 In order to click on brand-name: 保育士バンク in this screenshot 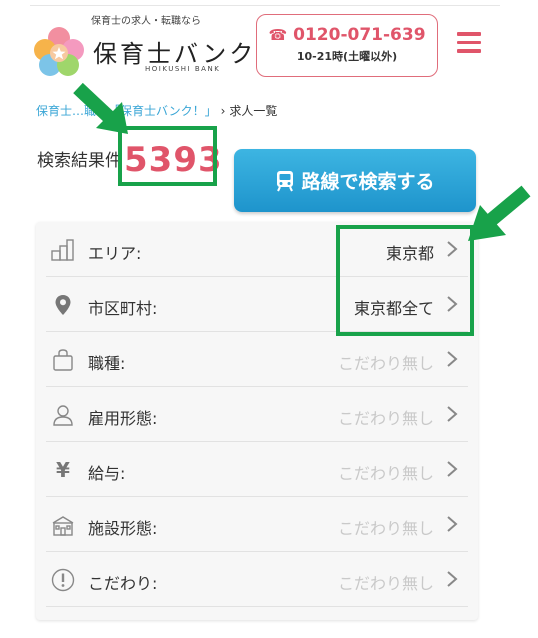, I will do `click(175, 54)`.